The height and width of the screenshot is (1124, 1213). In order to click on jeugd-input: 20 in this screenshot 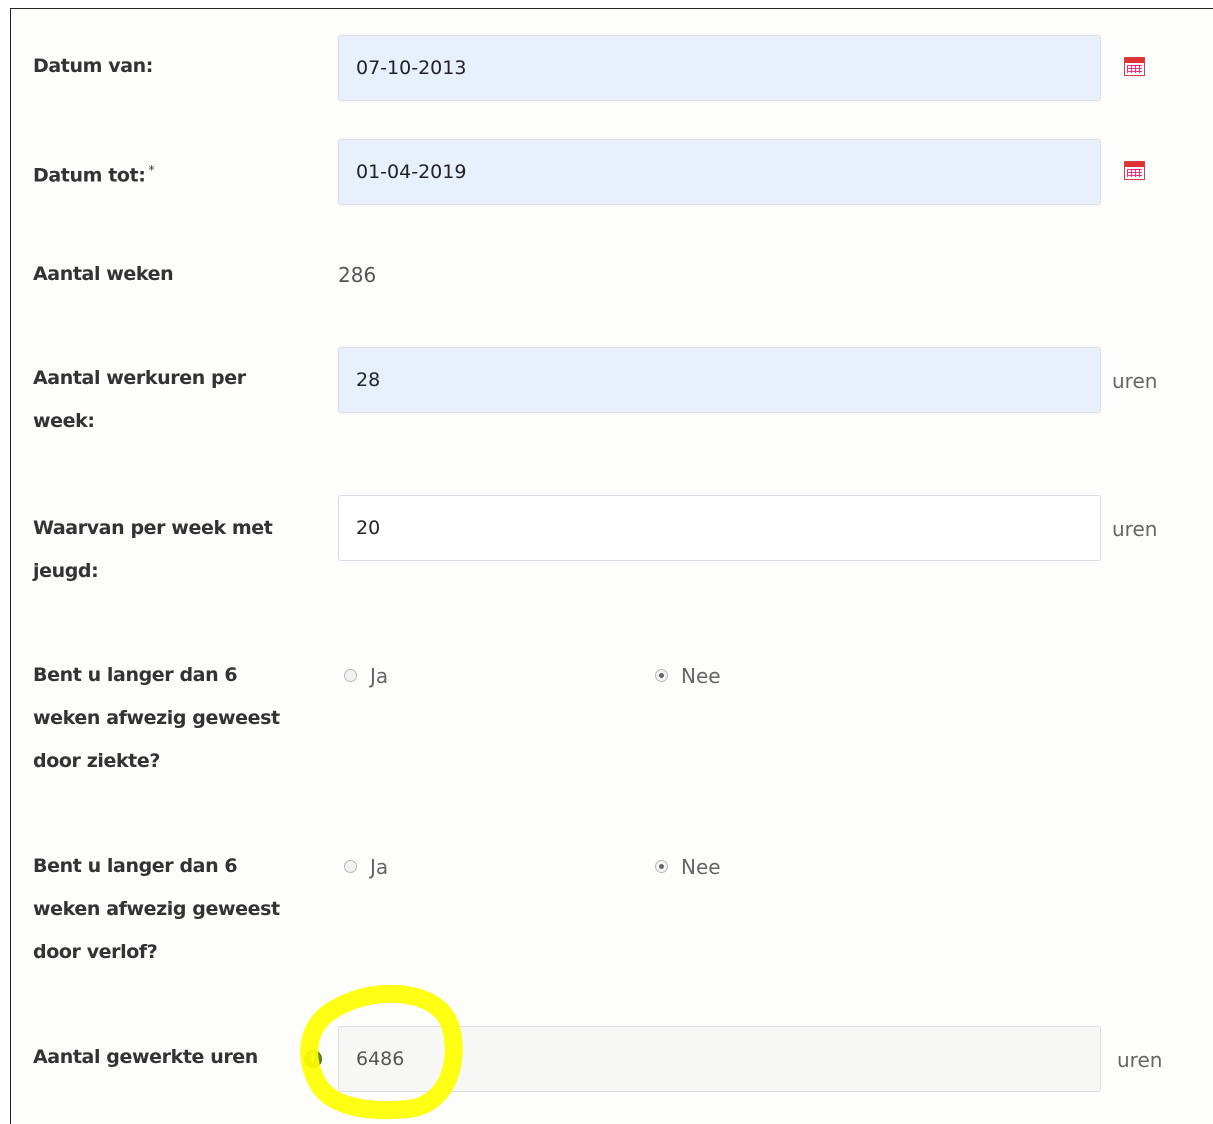, I will do `click(719, 528)`.